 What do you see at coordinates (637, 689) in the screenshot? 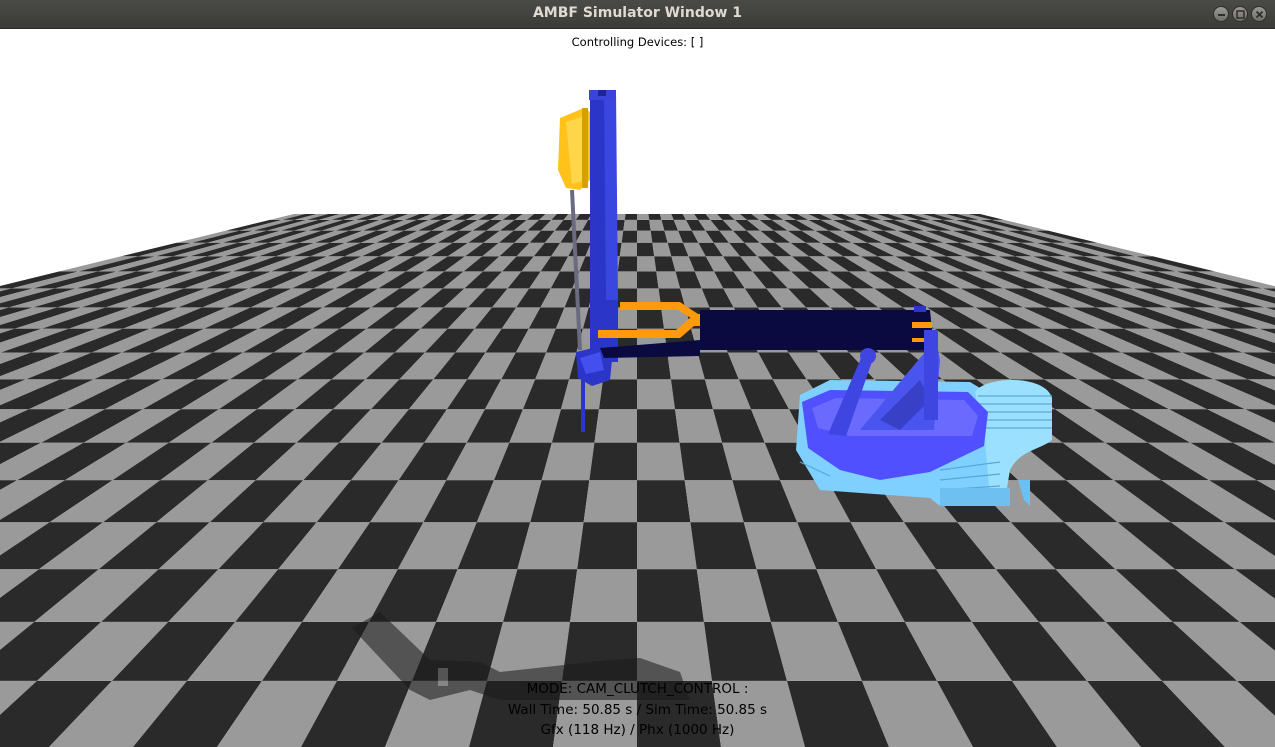
I see `mode-label: MODE: CAM_CLUTCH_CONTROL :` at bounding box center [637, 689].